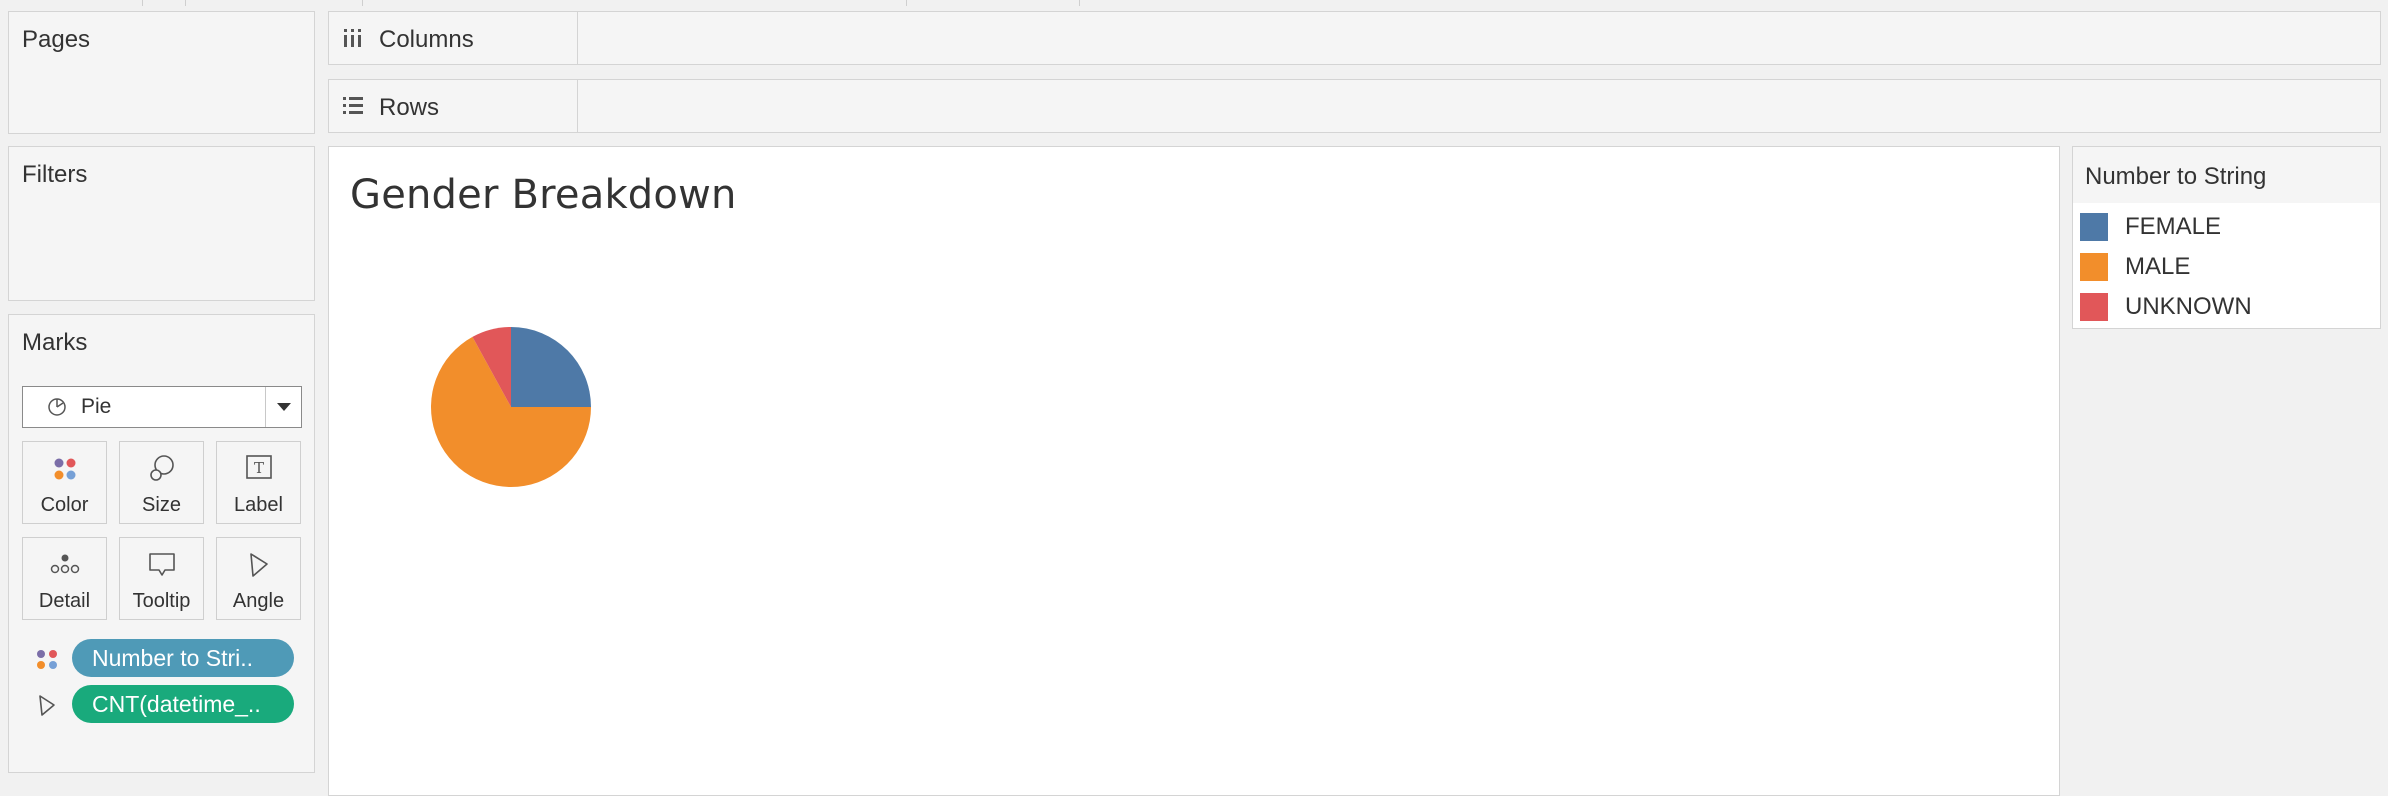  I want to click on legend-item-label: FEMALE, so click(2173, 226).